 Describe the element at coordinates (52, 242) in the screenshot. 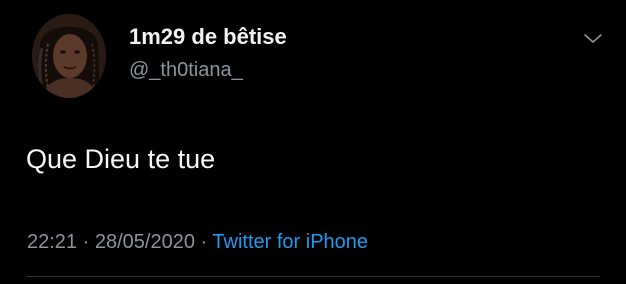

I see `tweet-time: 22:21` at that location.